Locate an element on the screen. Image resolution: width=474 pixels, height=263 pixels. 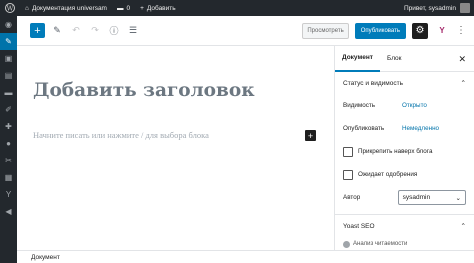
tools-pencil-icon: ✎ is located at coordinates (57, 31).